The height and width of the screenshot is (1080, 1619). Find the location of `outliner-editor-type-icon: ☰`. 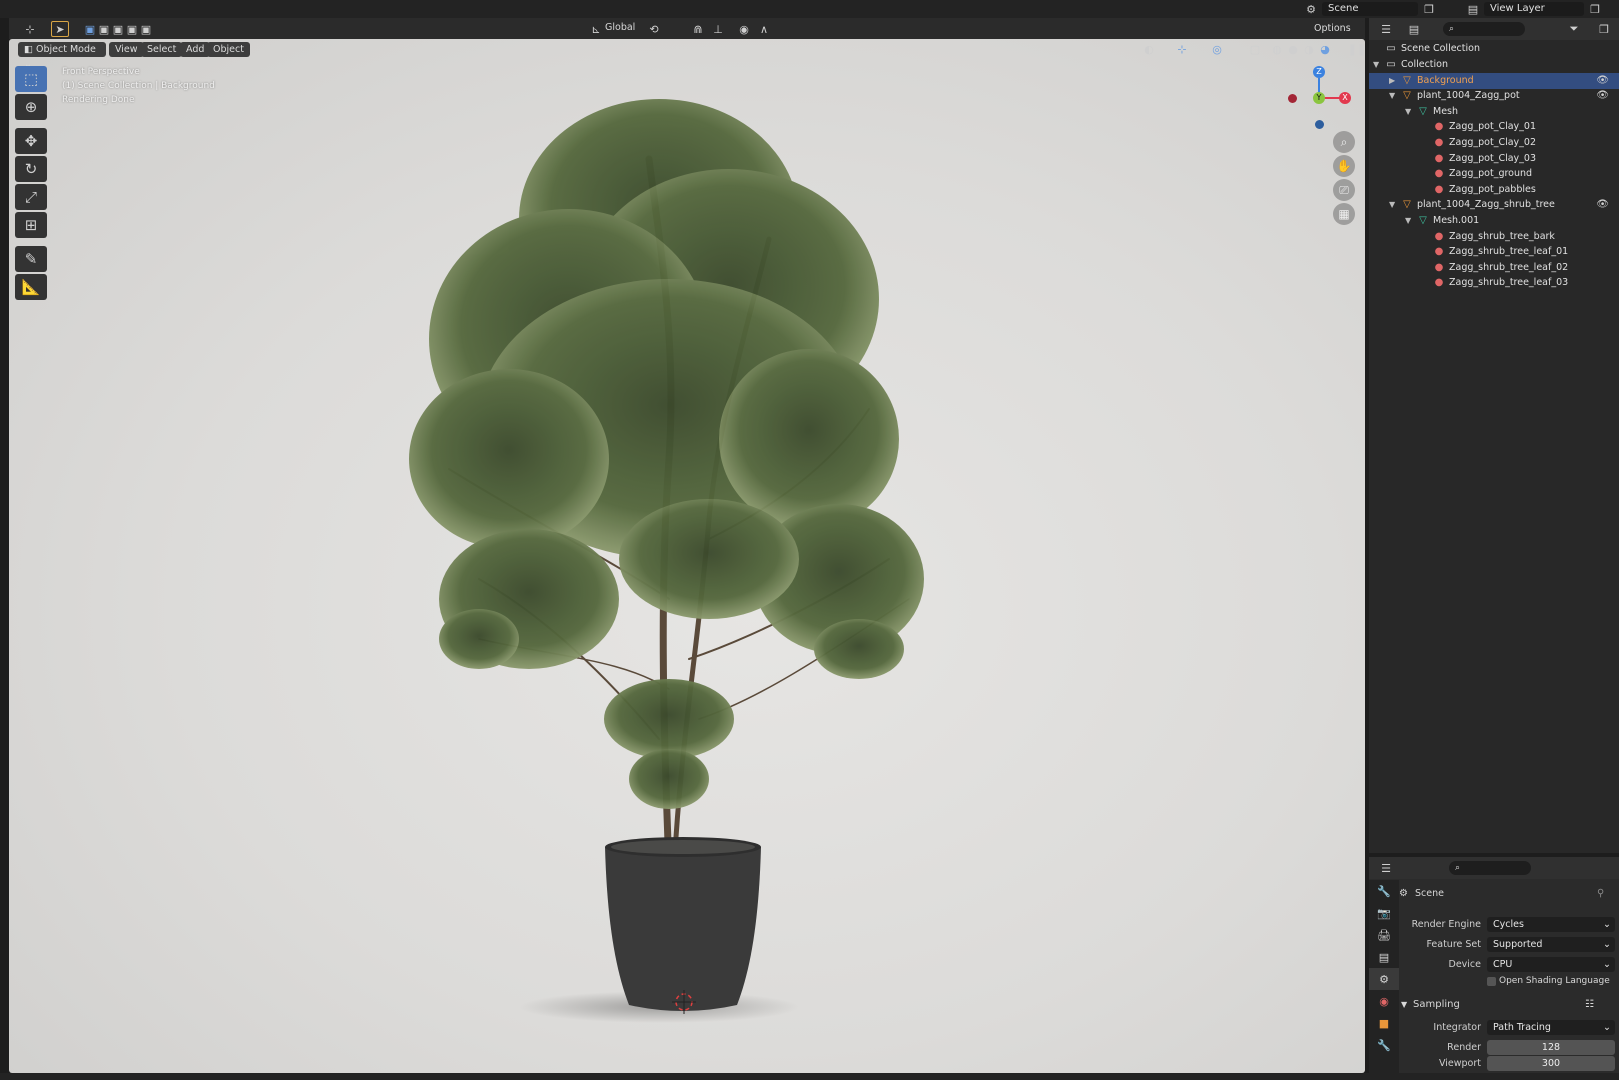

outliner-editor-type-icon: ☰ is located at coordinates (1386, 29).